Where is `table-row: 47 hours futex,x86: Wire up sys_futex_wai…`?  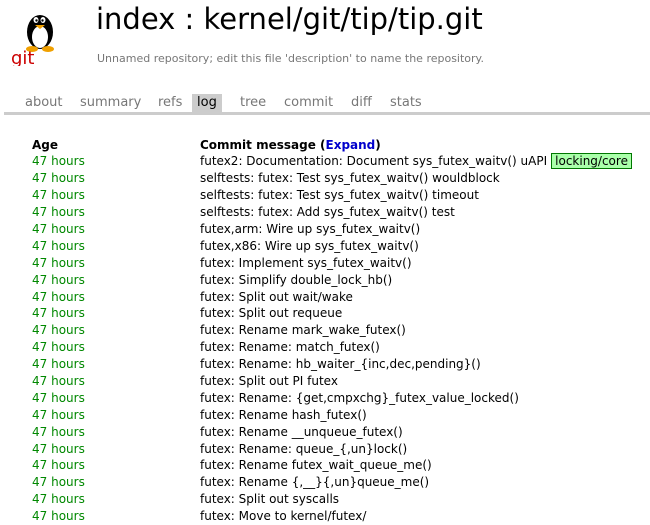
table-row: 47 hours futex,x86: Wire up sys_futex_wai… is located at coordinates (327, 245).